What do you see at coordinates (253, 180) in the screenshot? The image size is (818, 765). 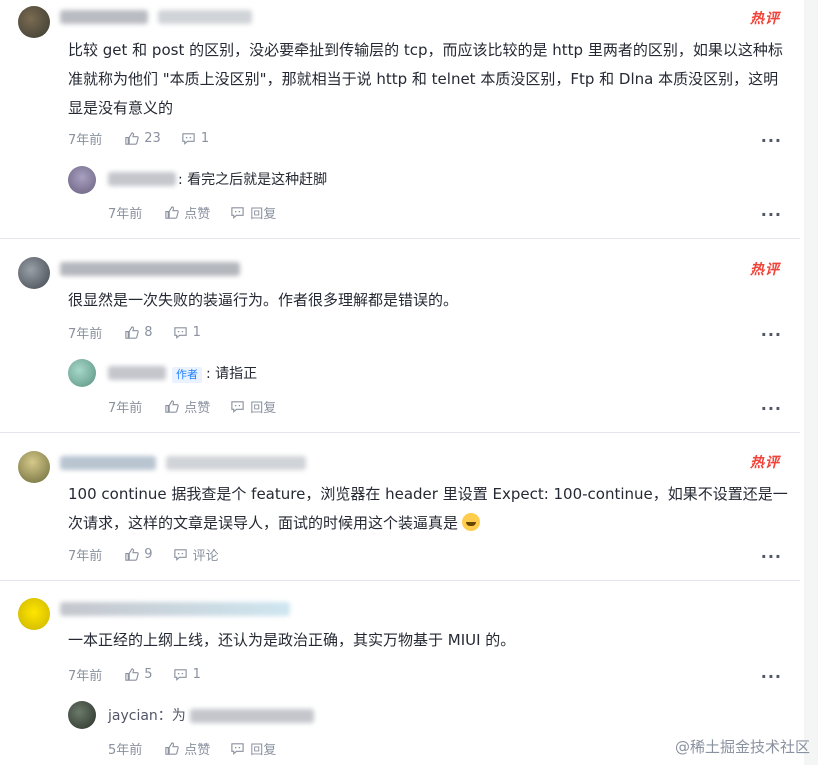 I see `reply-content: : 看完之后就是这种赶脚` at bounding box center [253, 180].